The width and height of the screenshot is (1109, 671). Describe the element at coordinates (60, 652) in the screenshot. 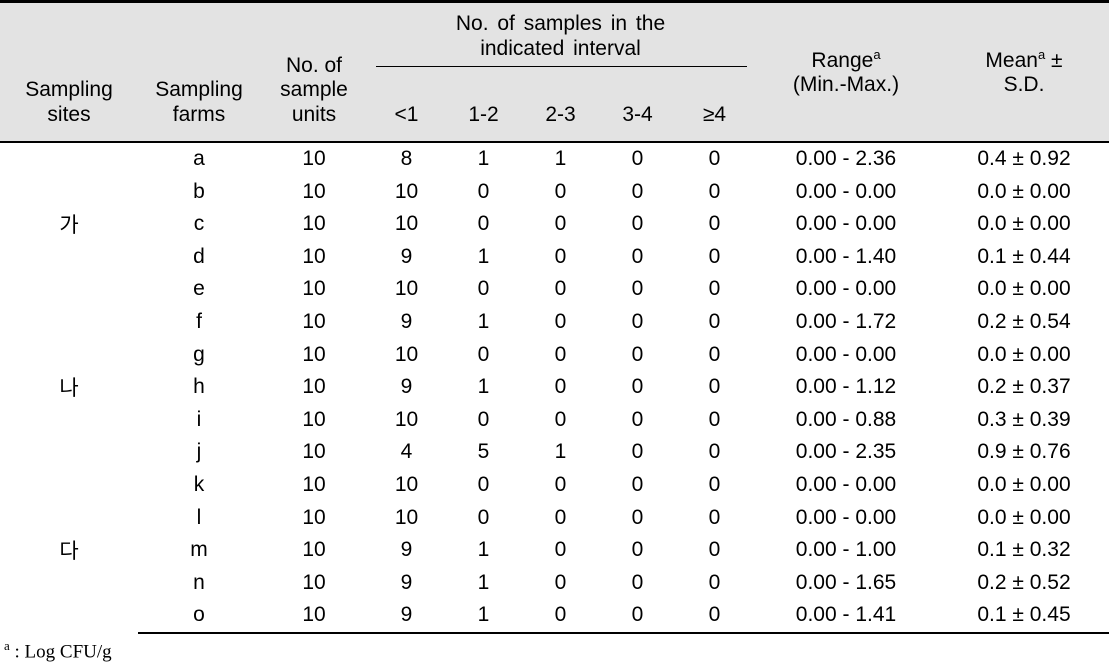

I see `footnote-text: : Log CFU/g` at that location.